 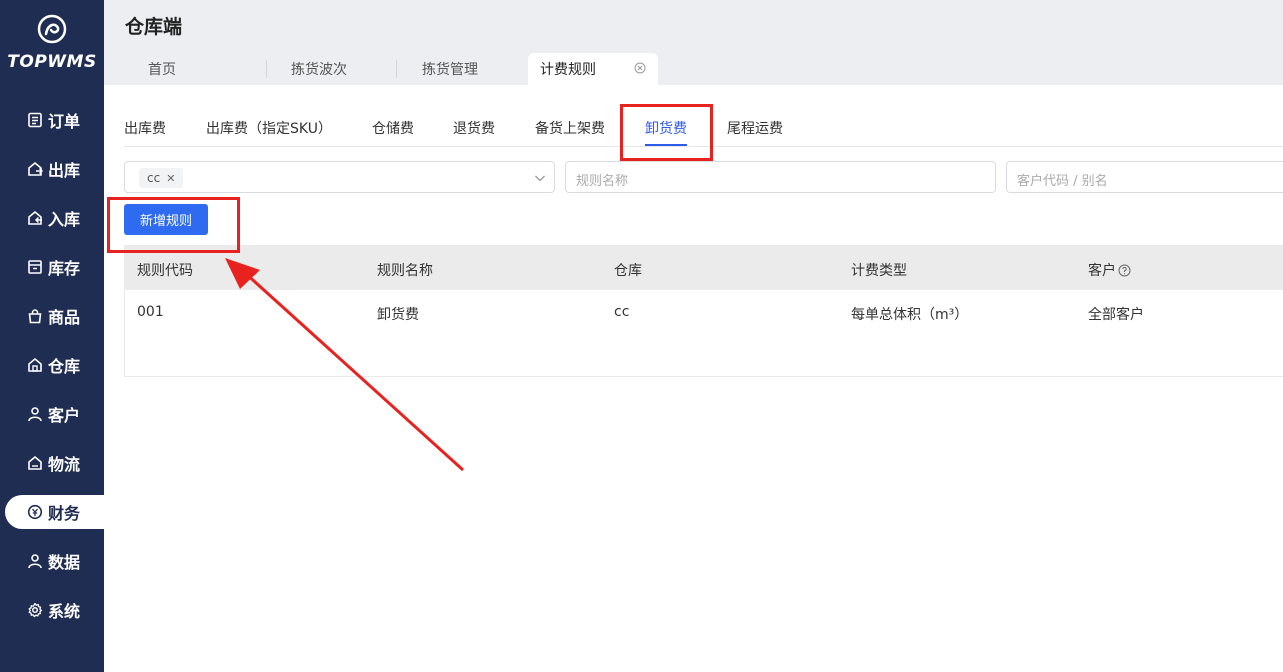 I want to click on clipboard-icon, so click(x=35, y=120).